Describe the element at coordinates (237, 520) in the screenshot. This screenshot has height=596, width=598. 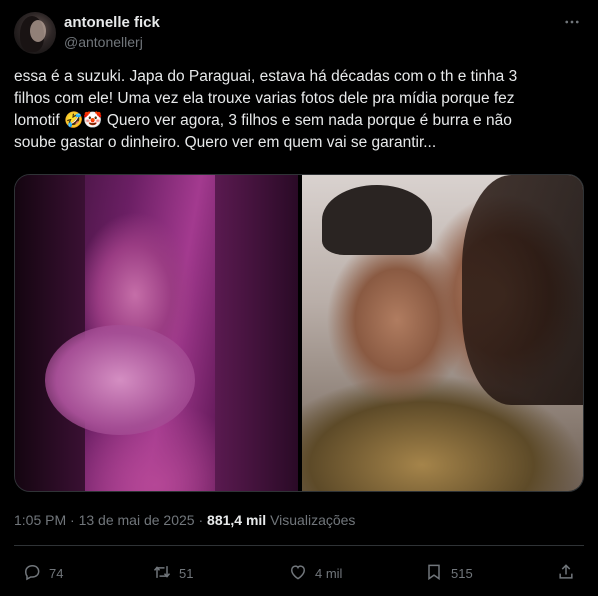
I see `views-count: 881,4 mil` at that location.